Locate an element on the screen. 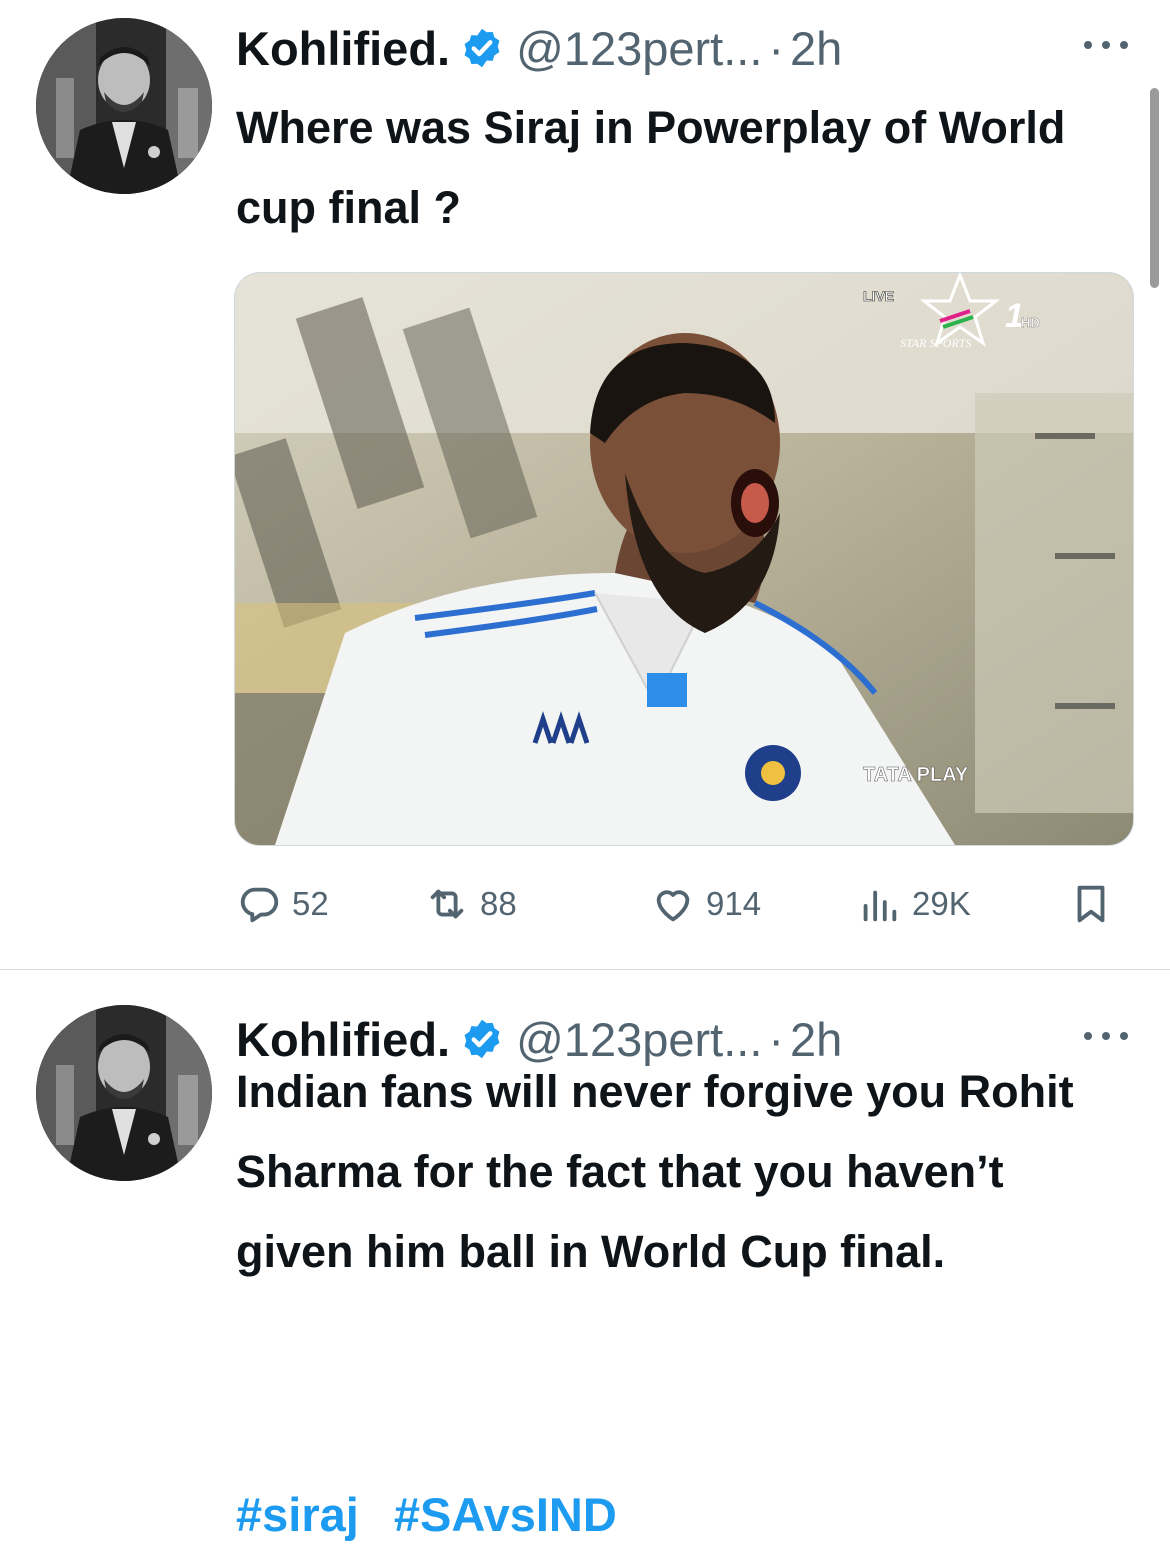 Image resolution: width=1170 pixels, height=1561 pixels. reply-icon is located at coordinates (259, 905).